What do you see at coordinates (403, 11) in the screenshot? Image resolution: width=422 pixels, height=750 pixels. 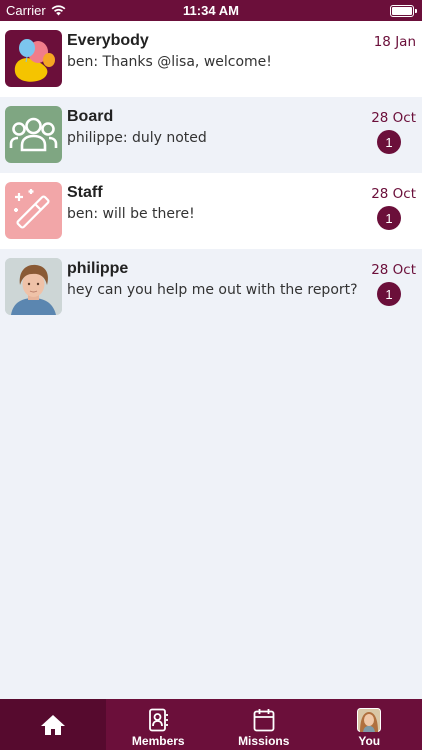 I see `battery-icon` at bounding box center [403, 11].